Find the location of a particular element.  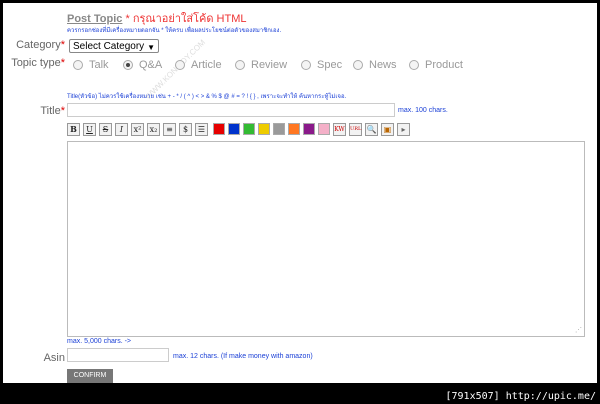

radio-product: Product is located at coordinates (436, 65).